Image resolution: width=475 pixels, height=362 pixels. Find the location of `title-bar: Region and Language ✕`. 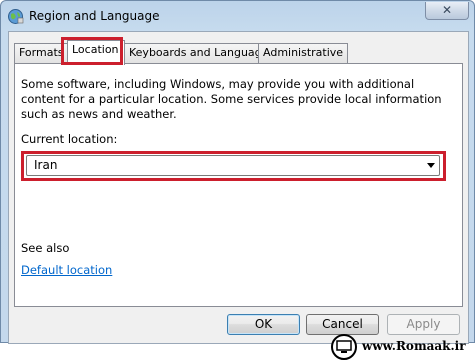

title-bar: Region and Language ✕ is located at coordinates (237, 16).